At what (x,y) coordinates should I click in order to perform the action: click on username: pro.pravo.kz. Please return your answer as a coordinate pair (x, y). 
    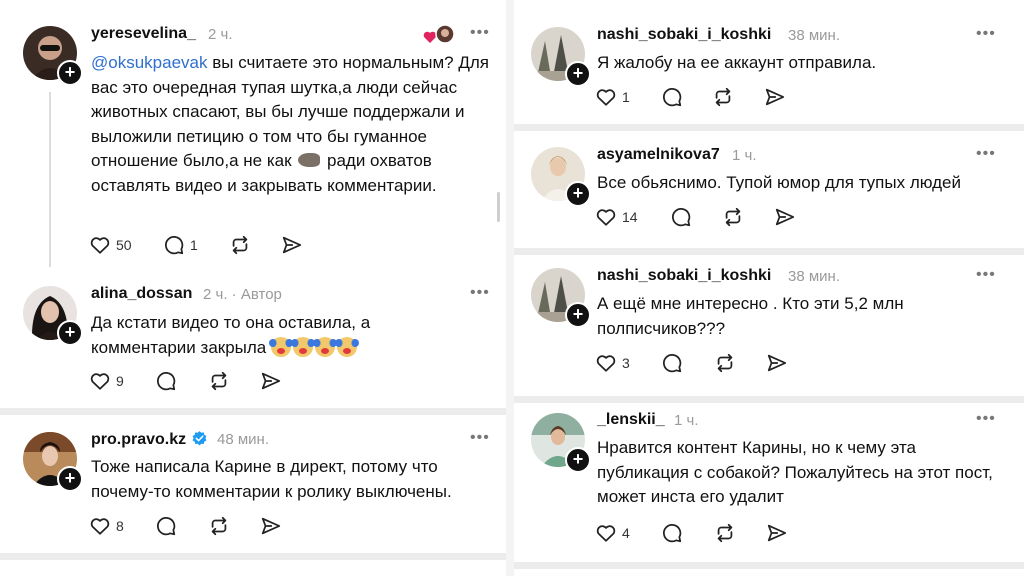
    Looking at the image, I should click on (149, 439).